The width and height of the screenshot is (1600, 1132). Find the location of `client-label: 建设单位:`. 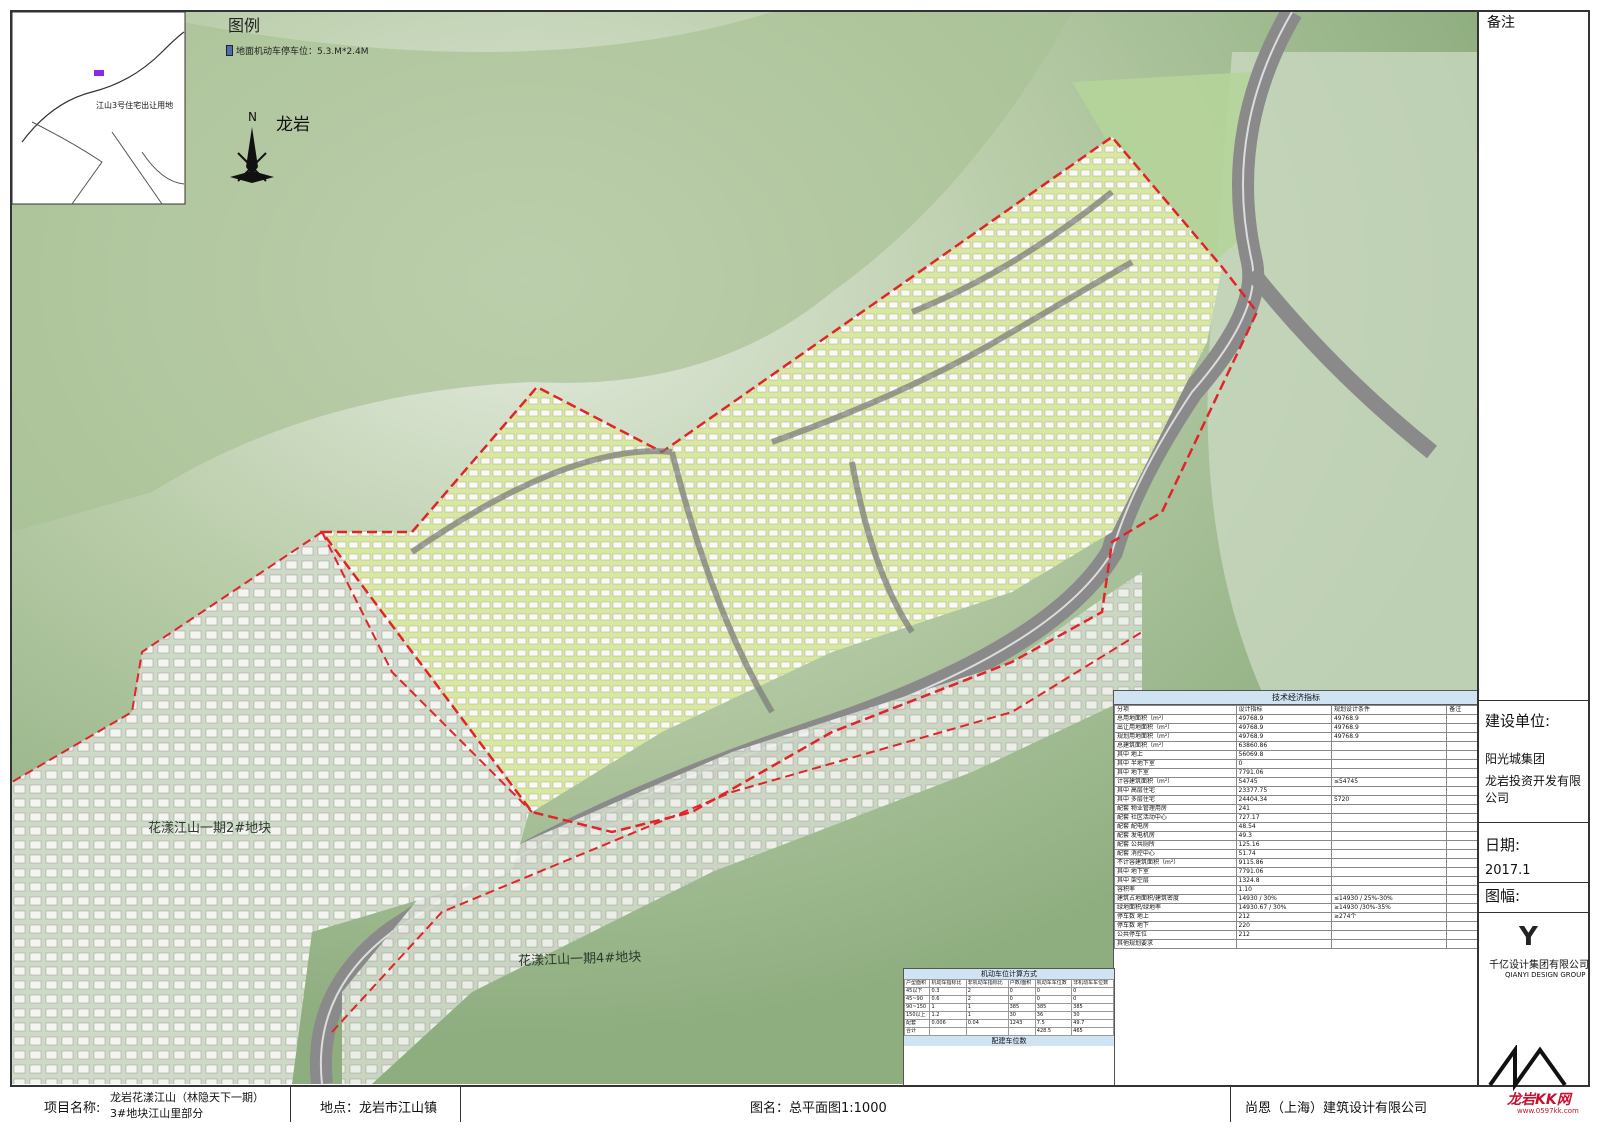

client-label: 建设单位: is located at coordinates (1518, 721).